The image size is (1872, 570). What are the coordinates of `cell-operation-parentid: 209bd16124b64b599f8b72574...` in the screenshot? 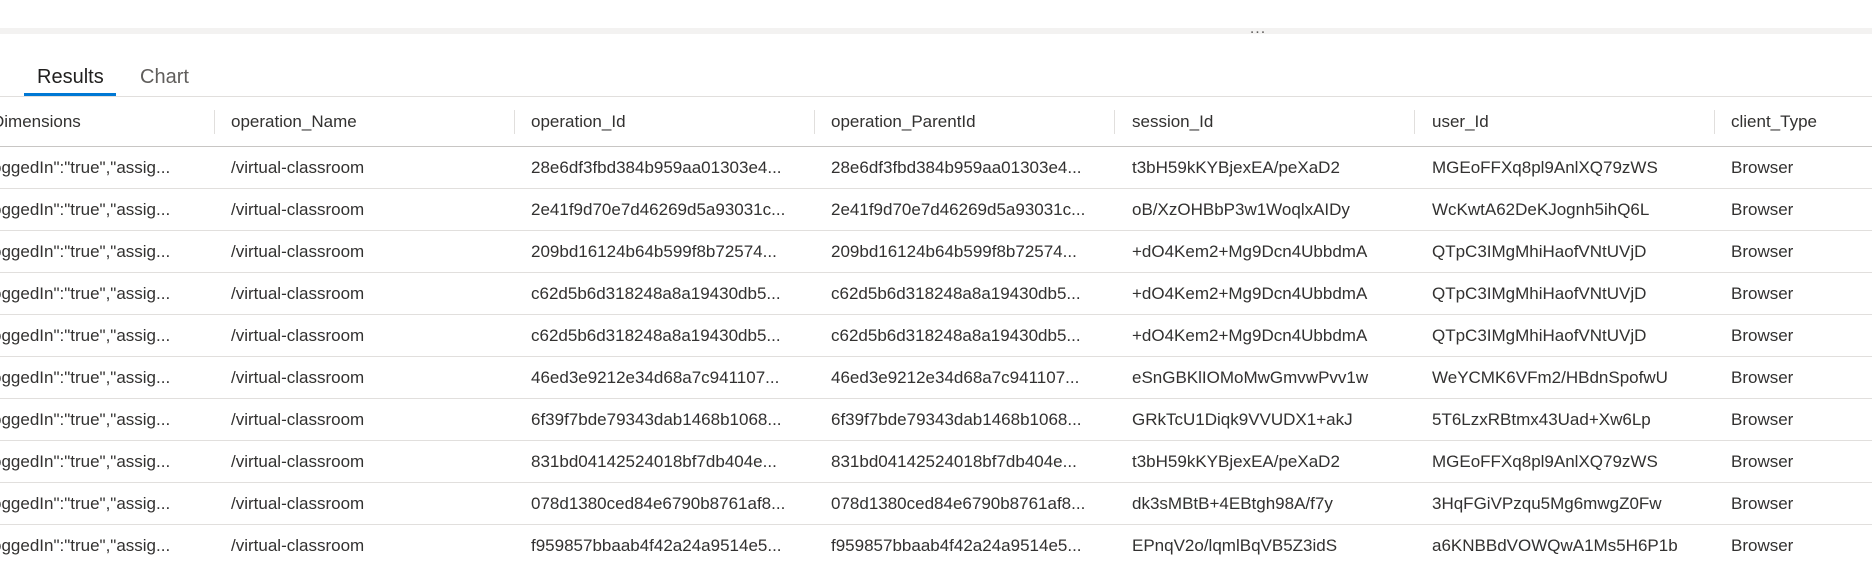 It's located at (954, 251).